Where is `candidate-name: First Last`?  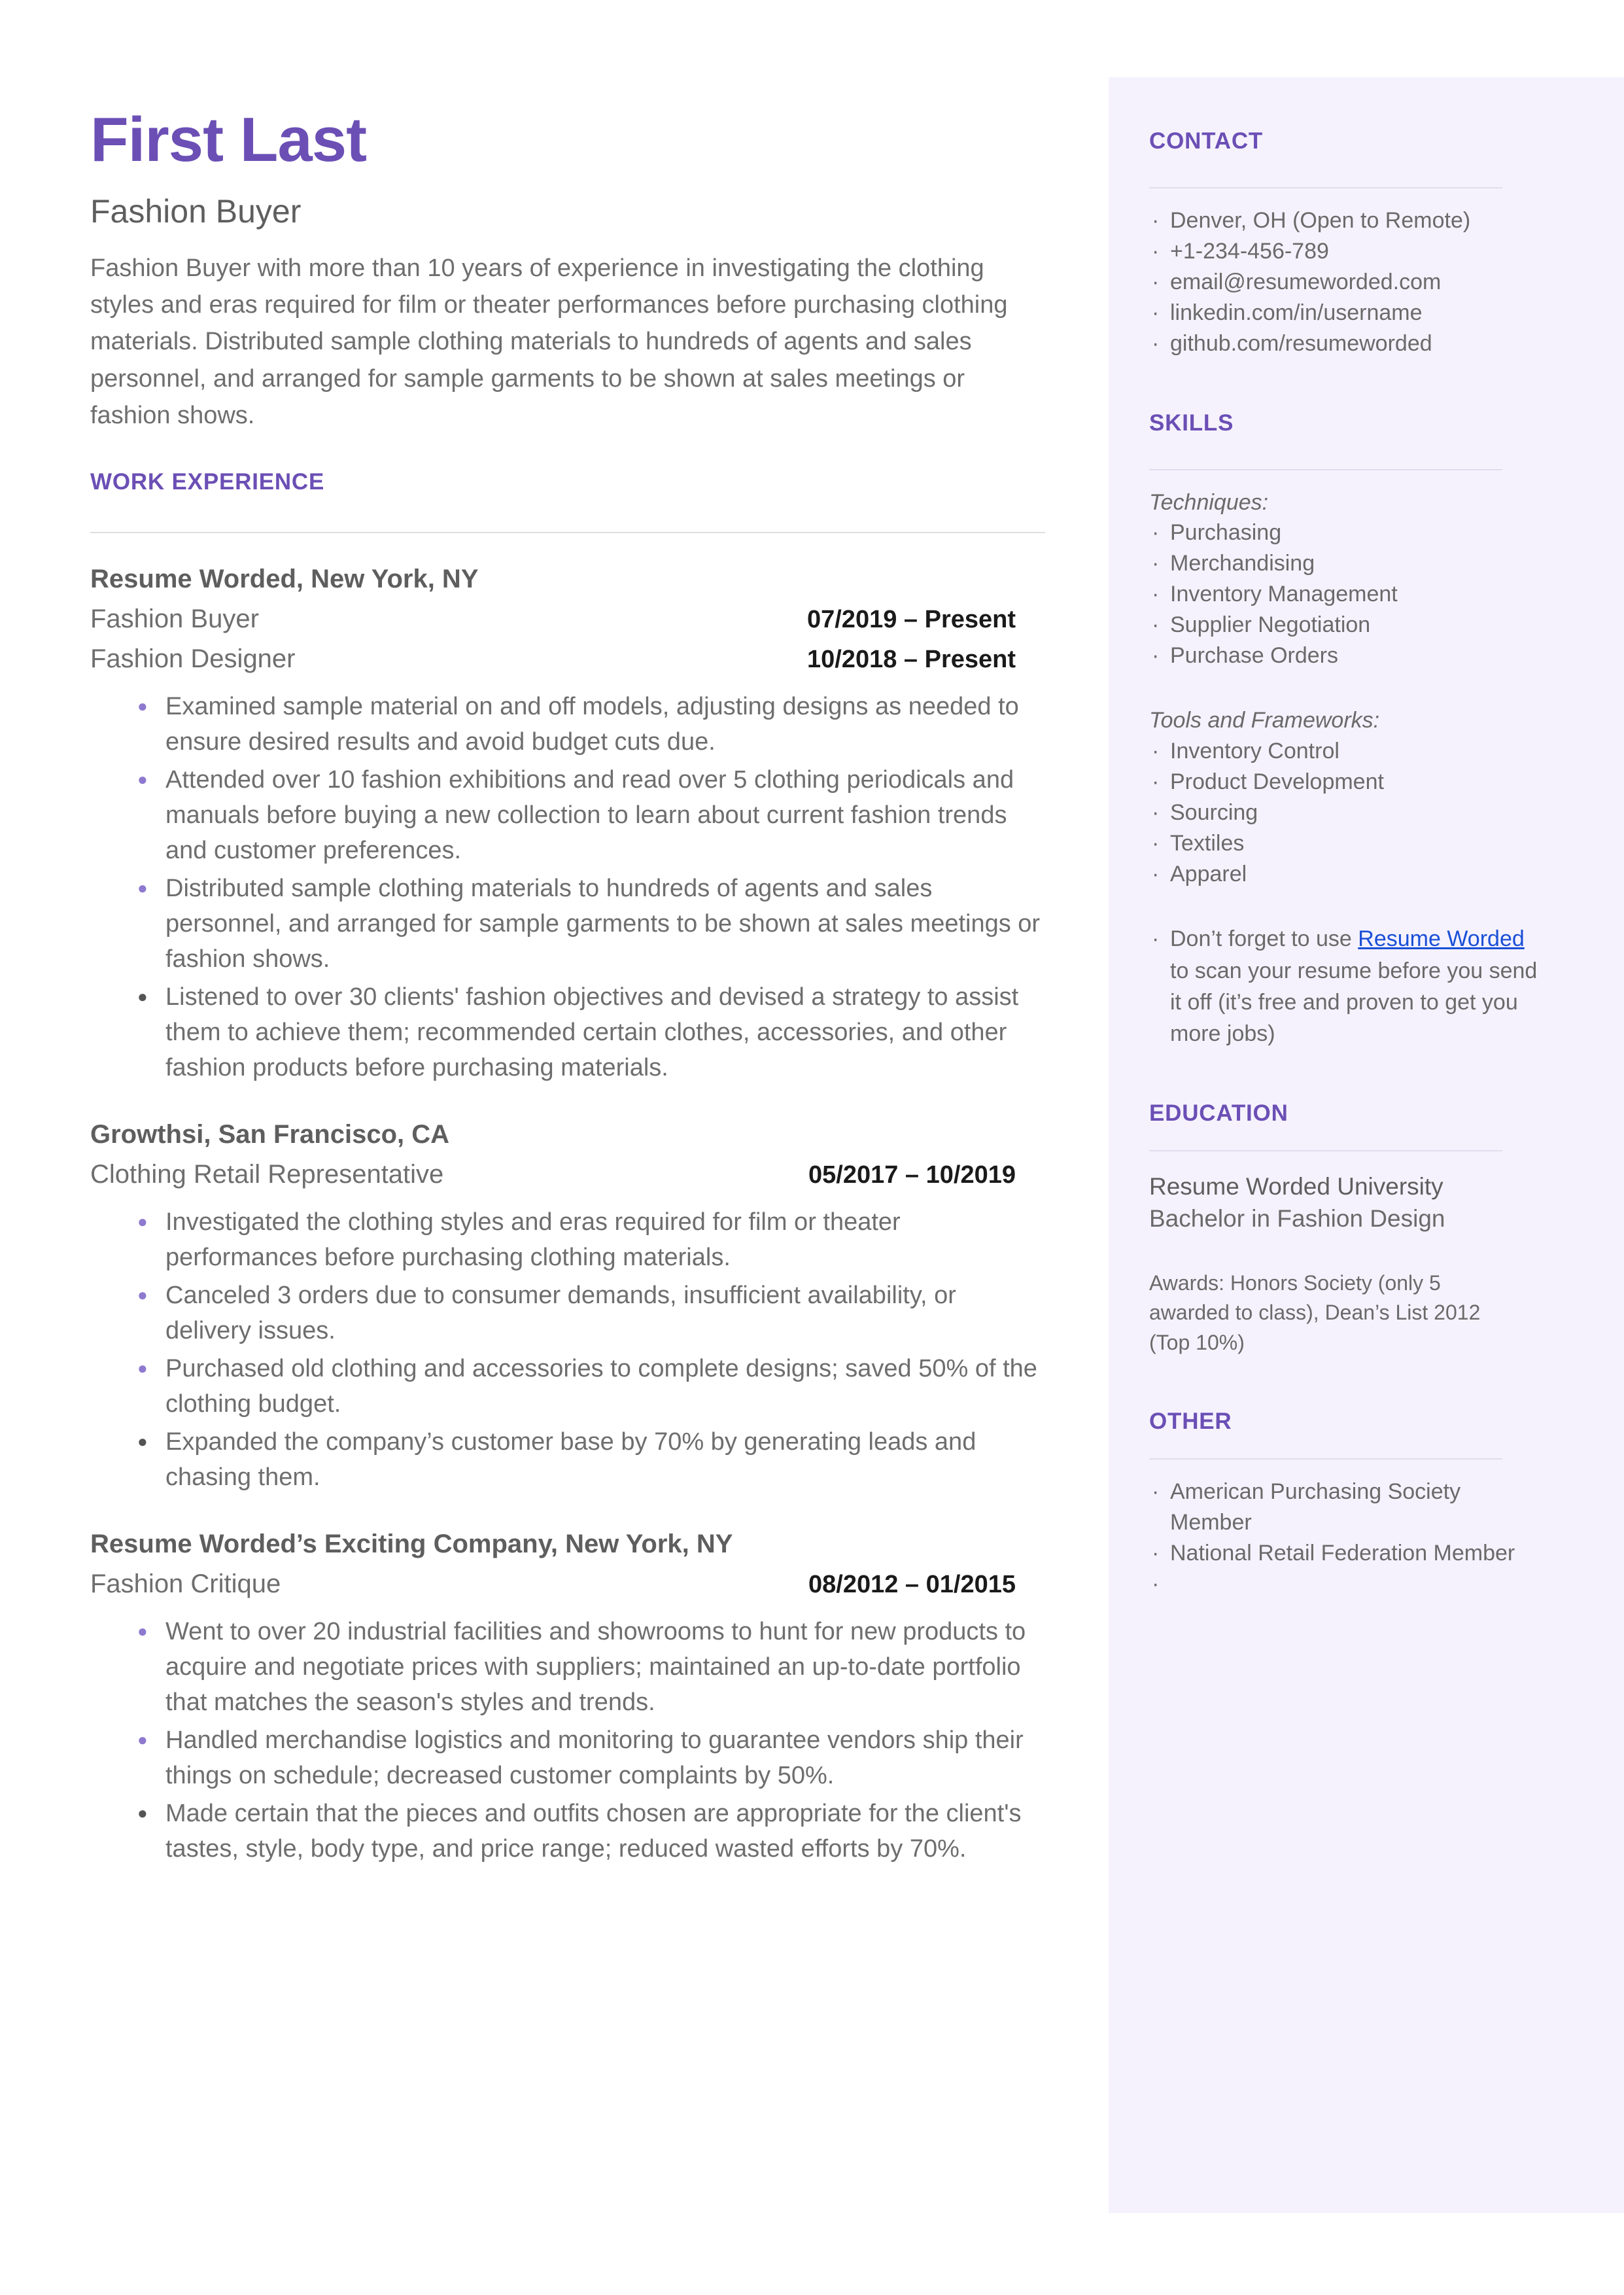 candidate-name: First Last is located at coordinates (228, 140).